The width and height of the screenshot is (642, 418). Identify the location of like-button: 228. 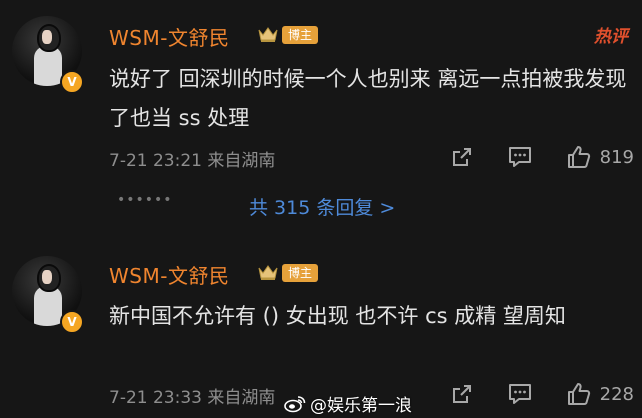
(600, 394).